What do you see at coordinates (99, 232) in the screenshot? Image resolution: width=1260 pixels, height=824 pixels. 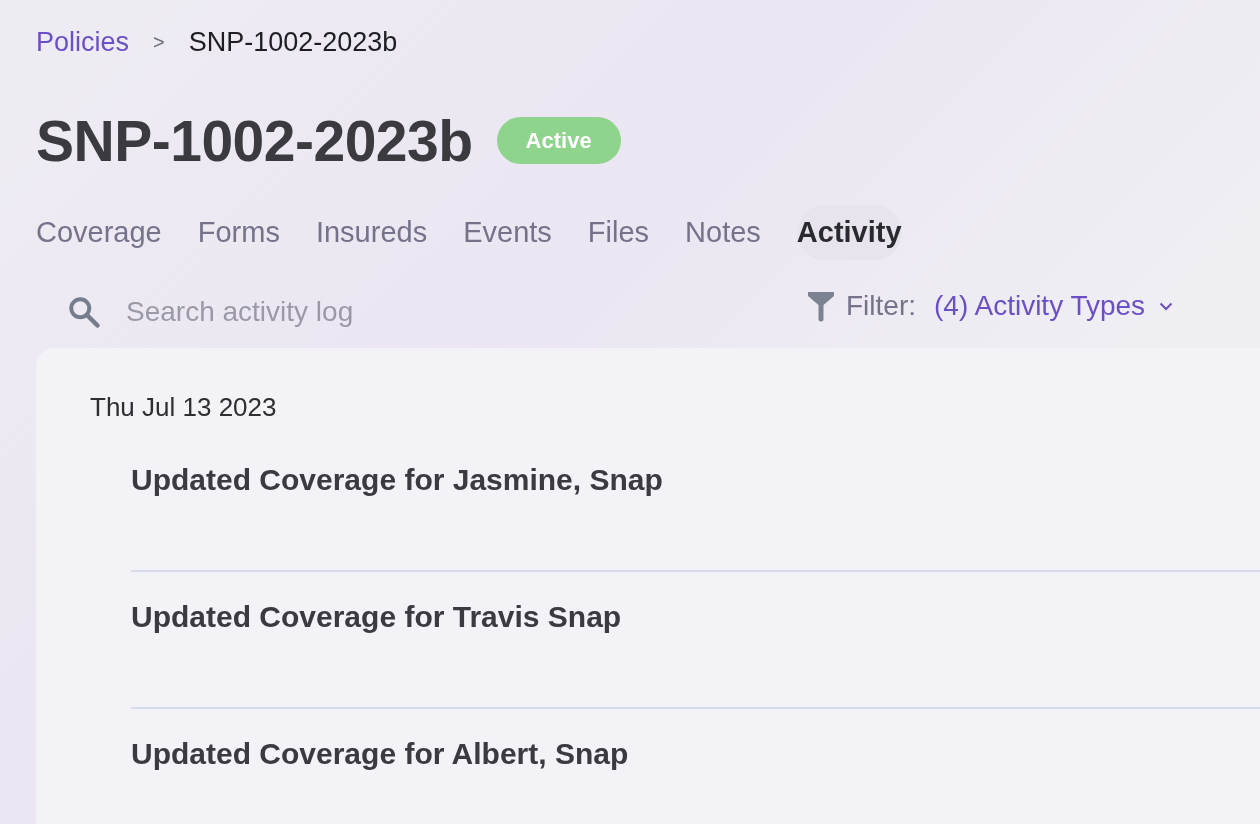 I see `tab: Coverage` at bounding box center [99, 232].